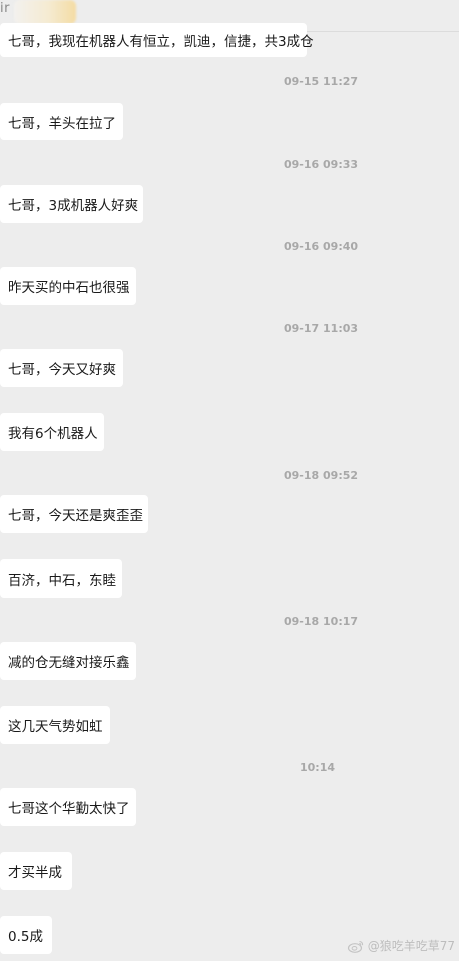 This screenshot has height=961, width=459. I want to click on message-bubble: 七哥，今天又好爽, so click(61, 368).